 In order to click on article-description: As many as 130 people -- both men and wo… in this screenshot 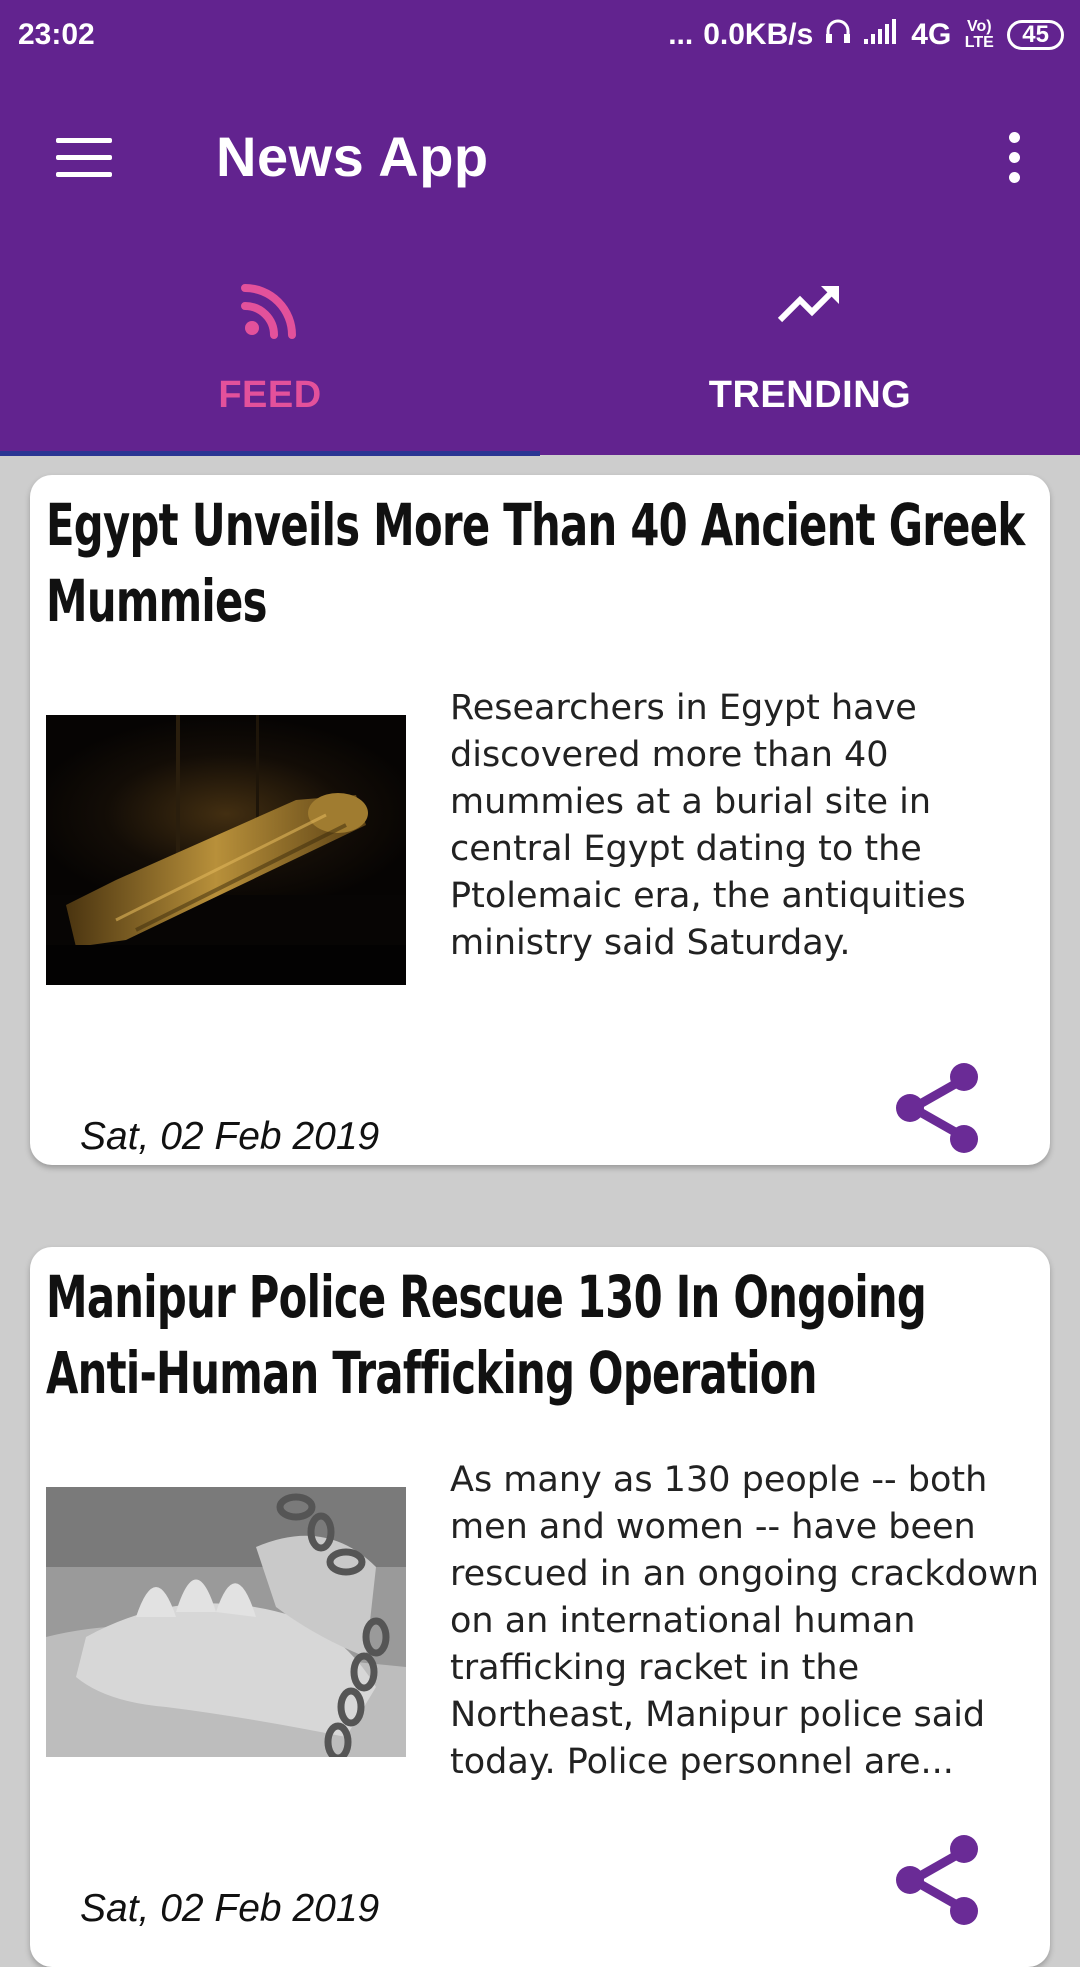, I will do `click(744, 1621)`.